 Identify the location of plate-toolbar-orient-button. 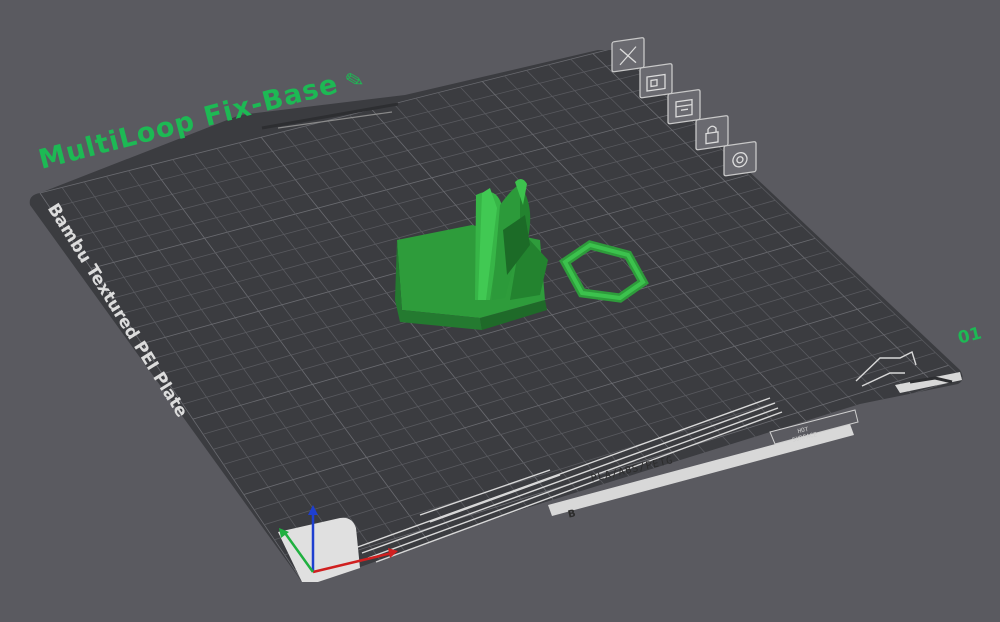
(684, 107).